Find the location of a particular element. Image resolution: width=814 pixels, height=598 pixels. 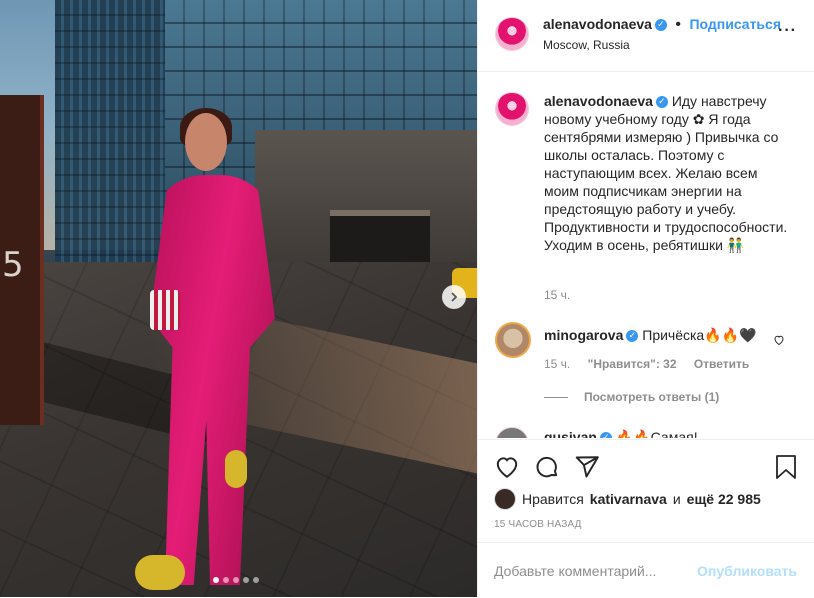

striped-bag is located at coordinates (165, 310).